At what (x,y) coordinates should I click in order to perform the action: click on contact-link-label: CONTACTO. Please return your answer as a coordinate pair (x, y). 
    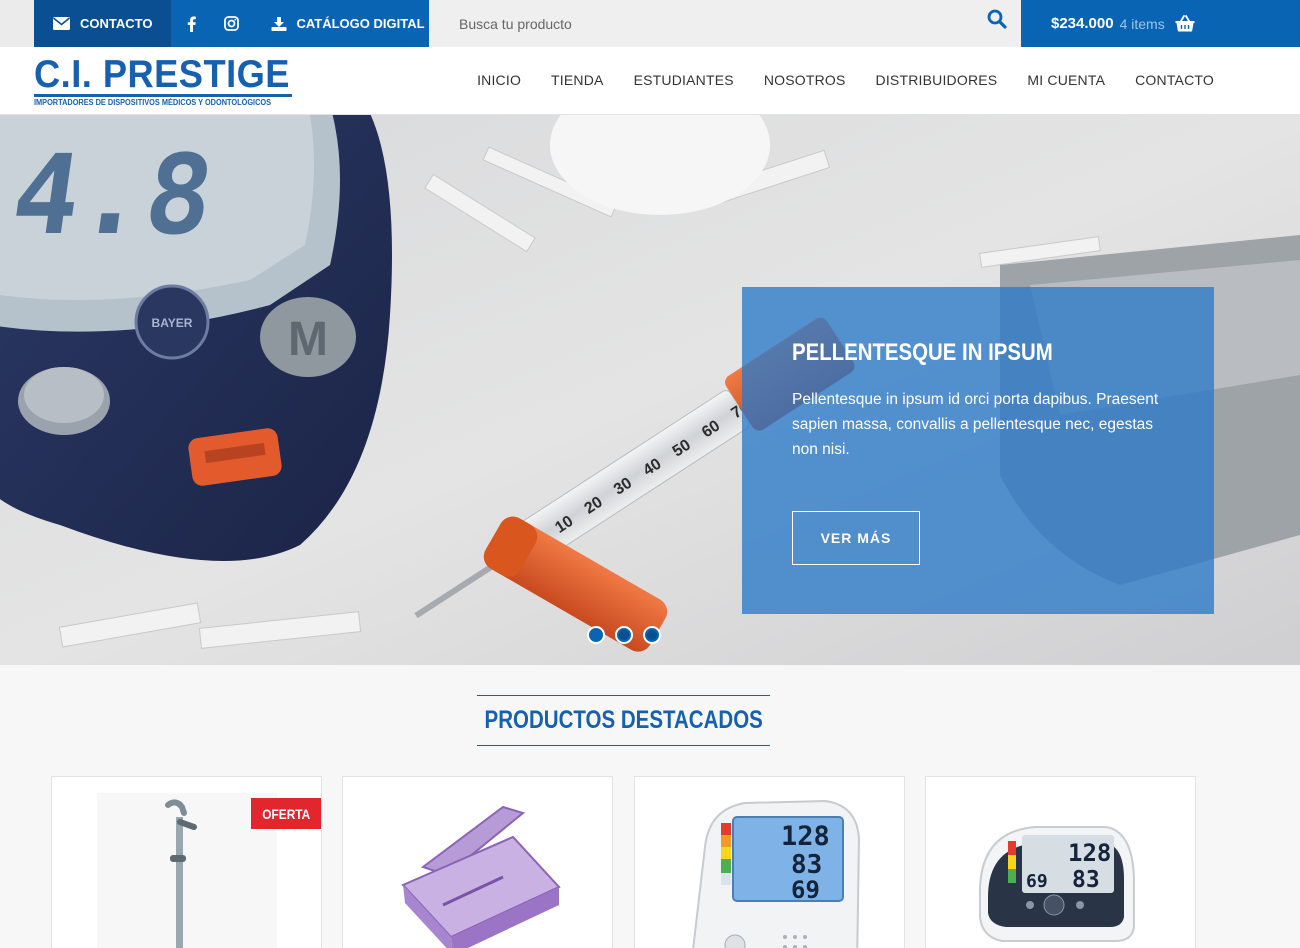
    Looking at the image, I should click on (116, 23).